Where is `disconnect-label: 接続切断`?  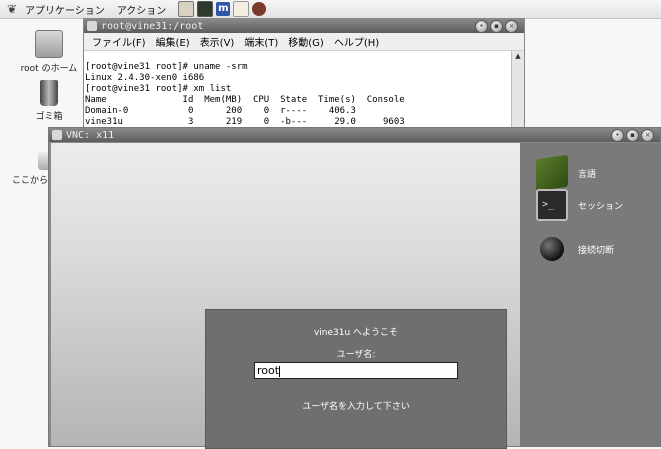
disconnect-label: 接続切断 is located at coordinates (596, 250).